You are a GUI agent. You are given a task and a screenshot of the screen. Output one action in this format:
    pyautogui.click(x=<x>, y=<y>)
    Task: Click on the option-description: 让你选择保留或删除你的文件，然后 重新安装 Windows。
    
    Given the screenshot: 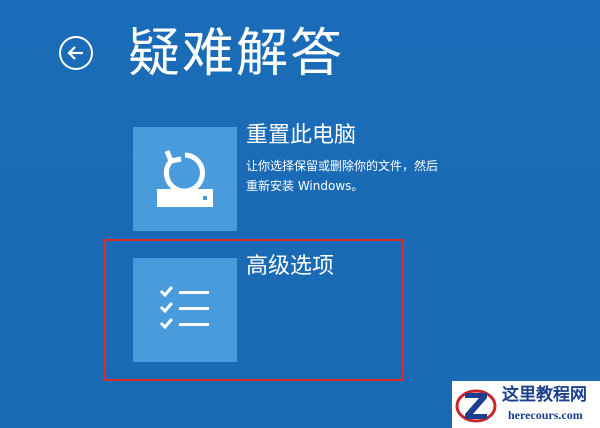 What is the action you would take?
    pyautogui.click(x=366, y=176)
    